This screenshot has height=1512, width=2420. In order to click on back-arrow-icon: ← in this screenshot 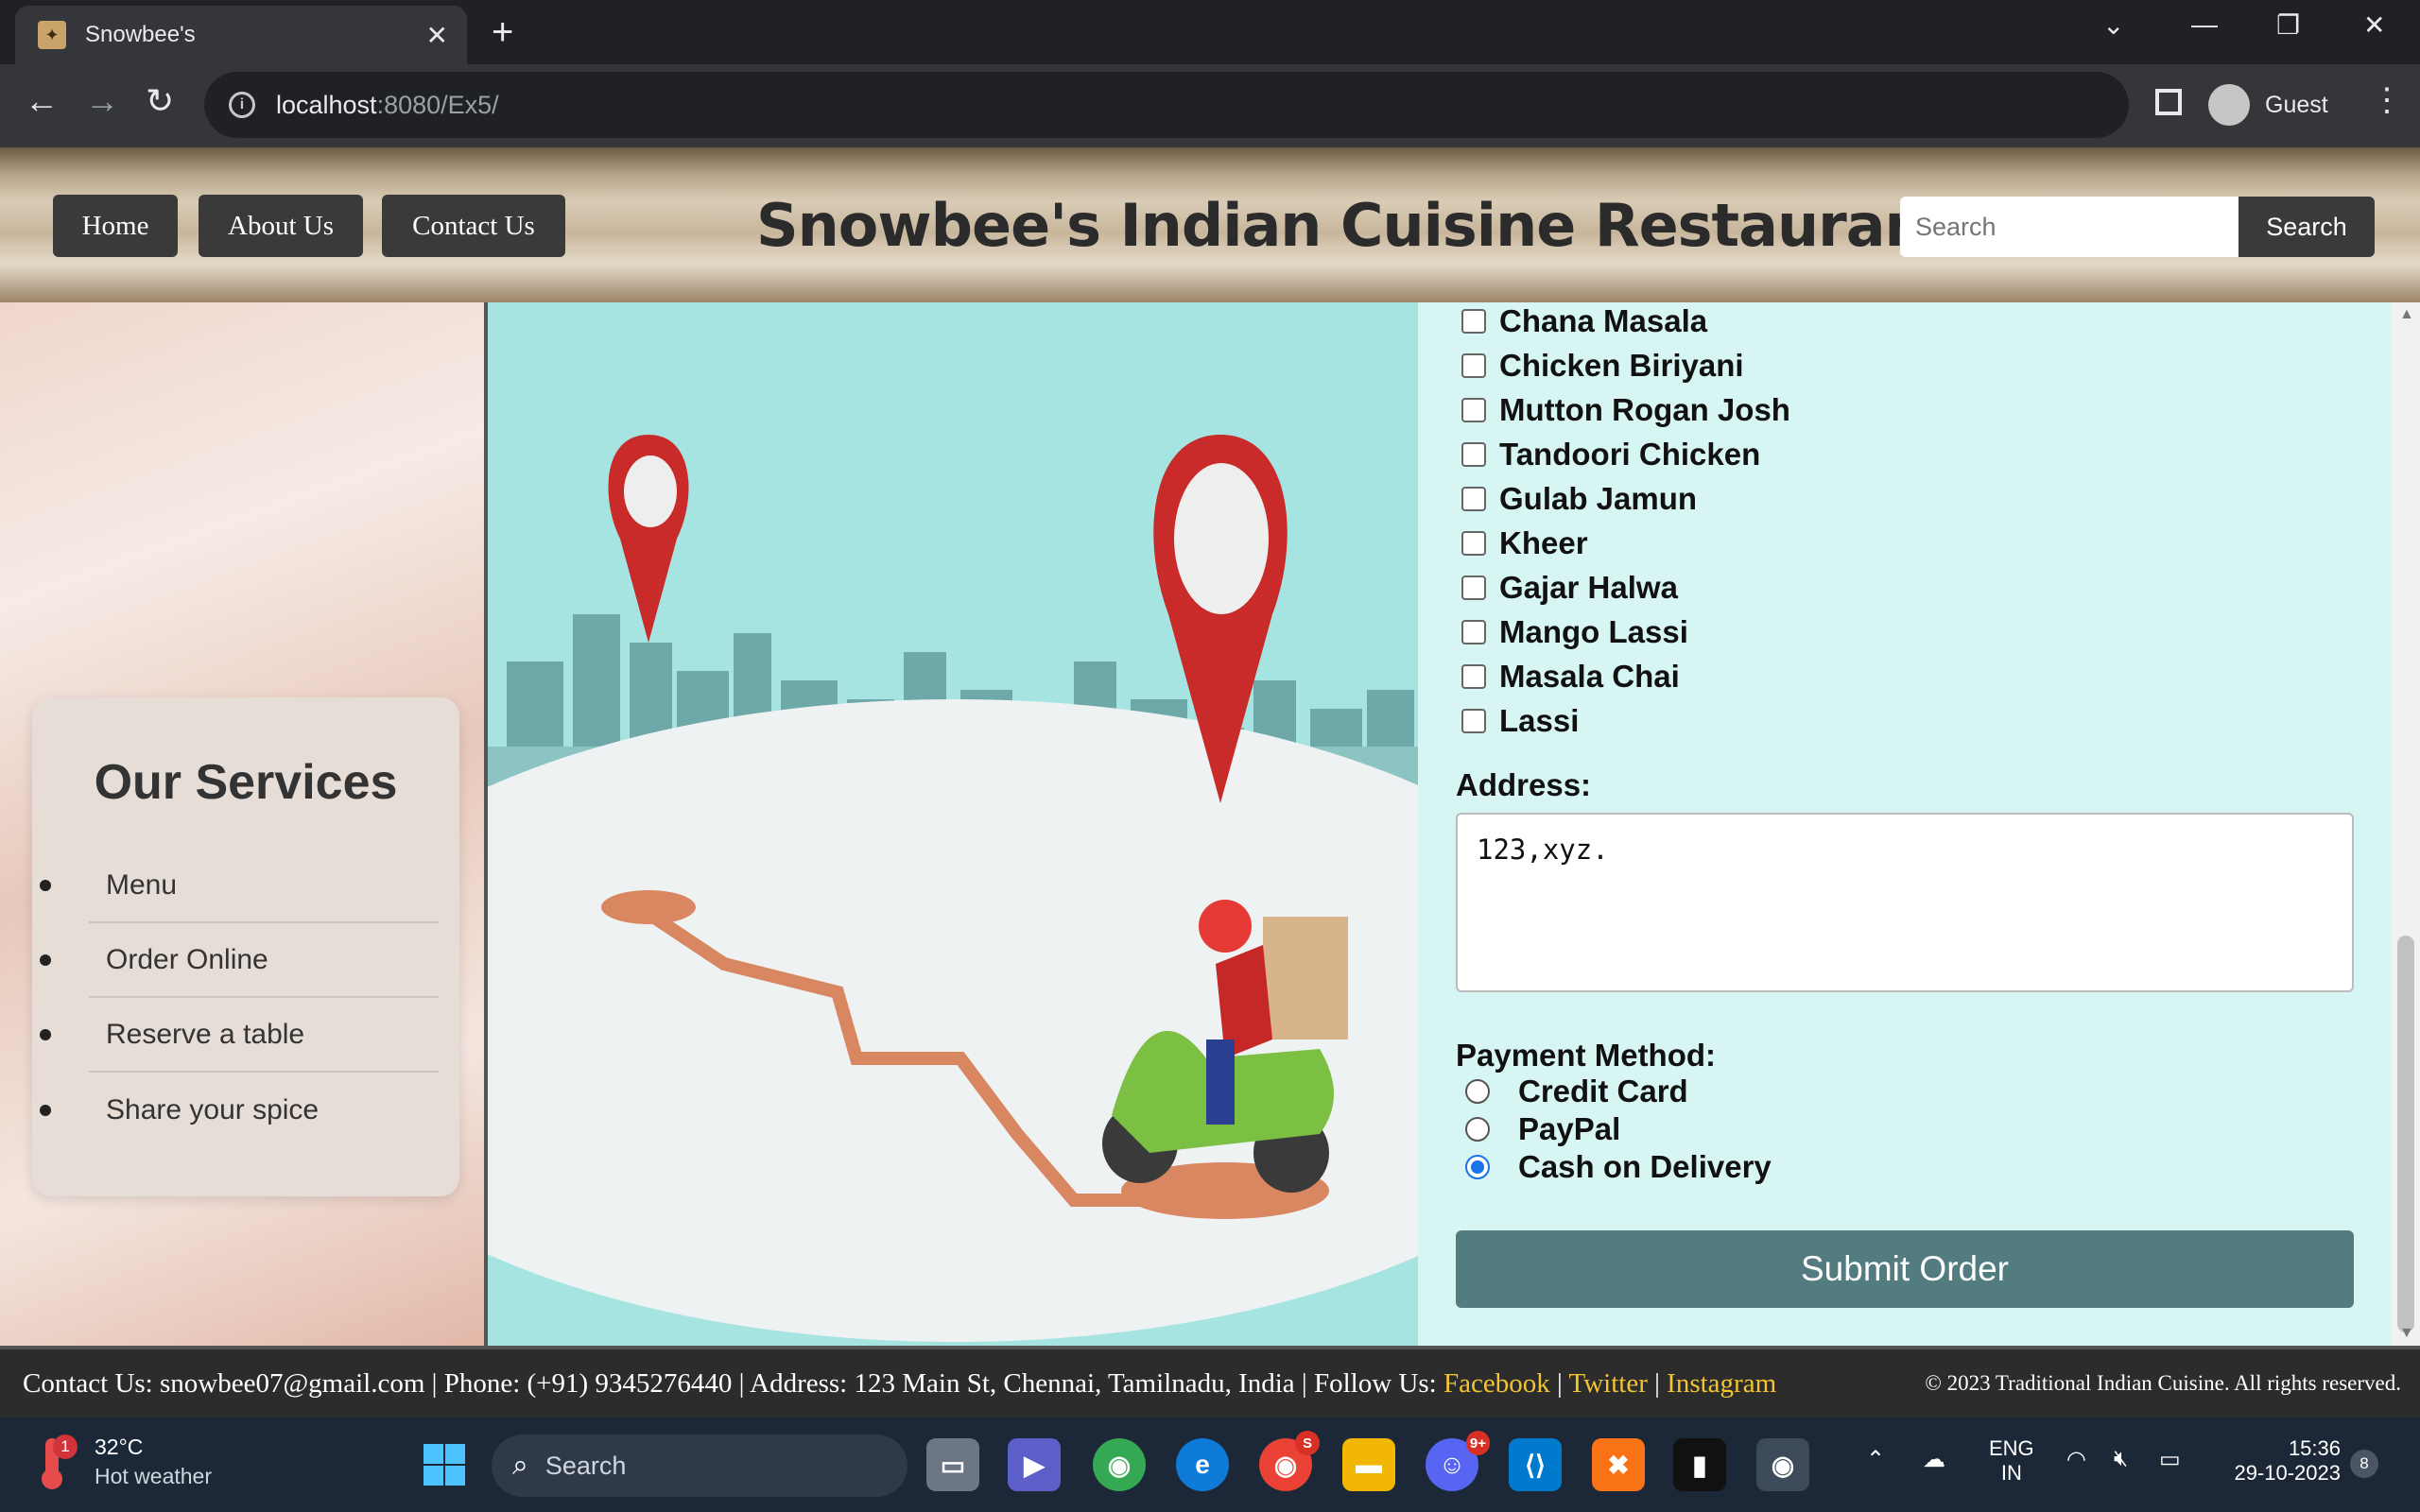, I will do `click(42, 101)`.